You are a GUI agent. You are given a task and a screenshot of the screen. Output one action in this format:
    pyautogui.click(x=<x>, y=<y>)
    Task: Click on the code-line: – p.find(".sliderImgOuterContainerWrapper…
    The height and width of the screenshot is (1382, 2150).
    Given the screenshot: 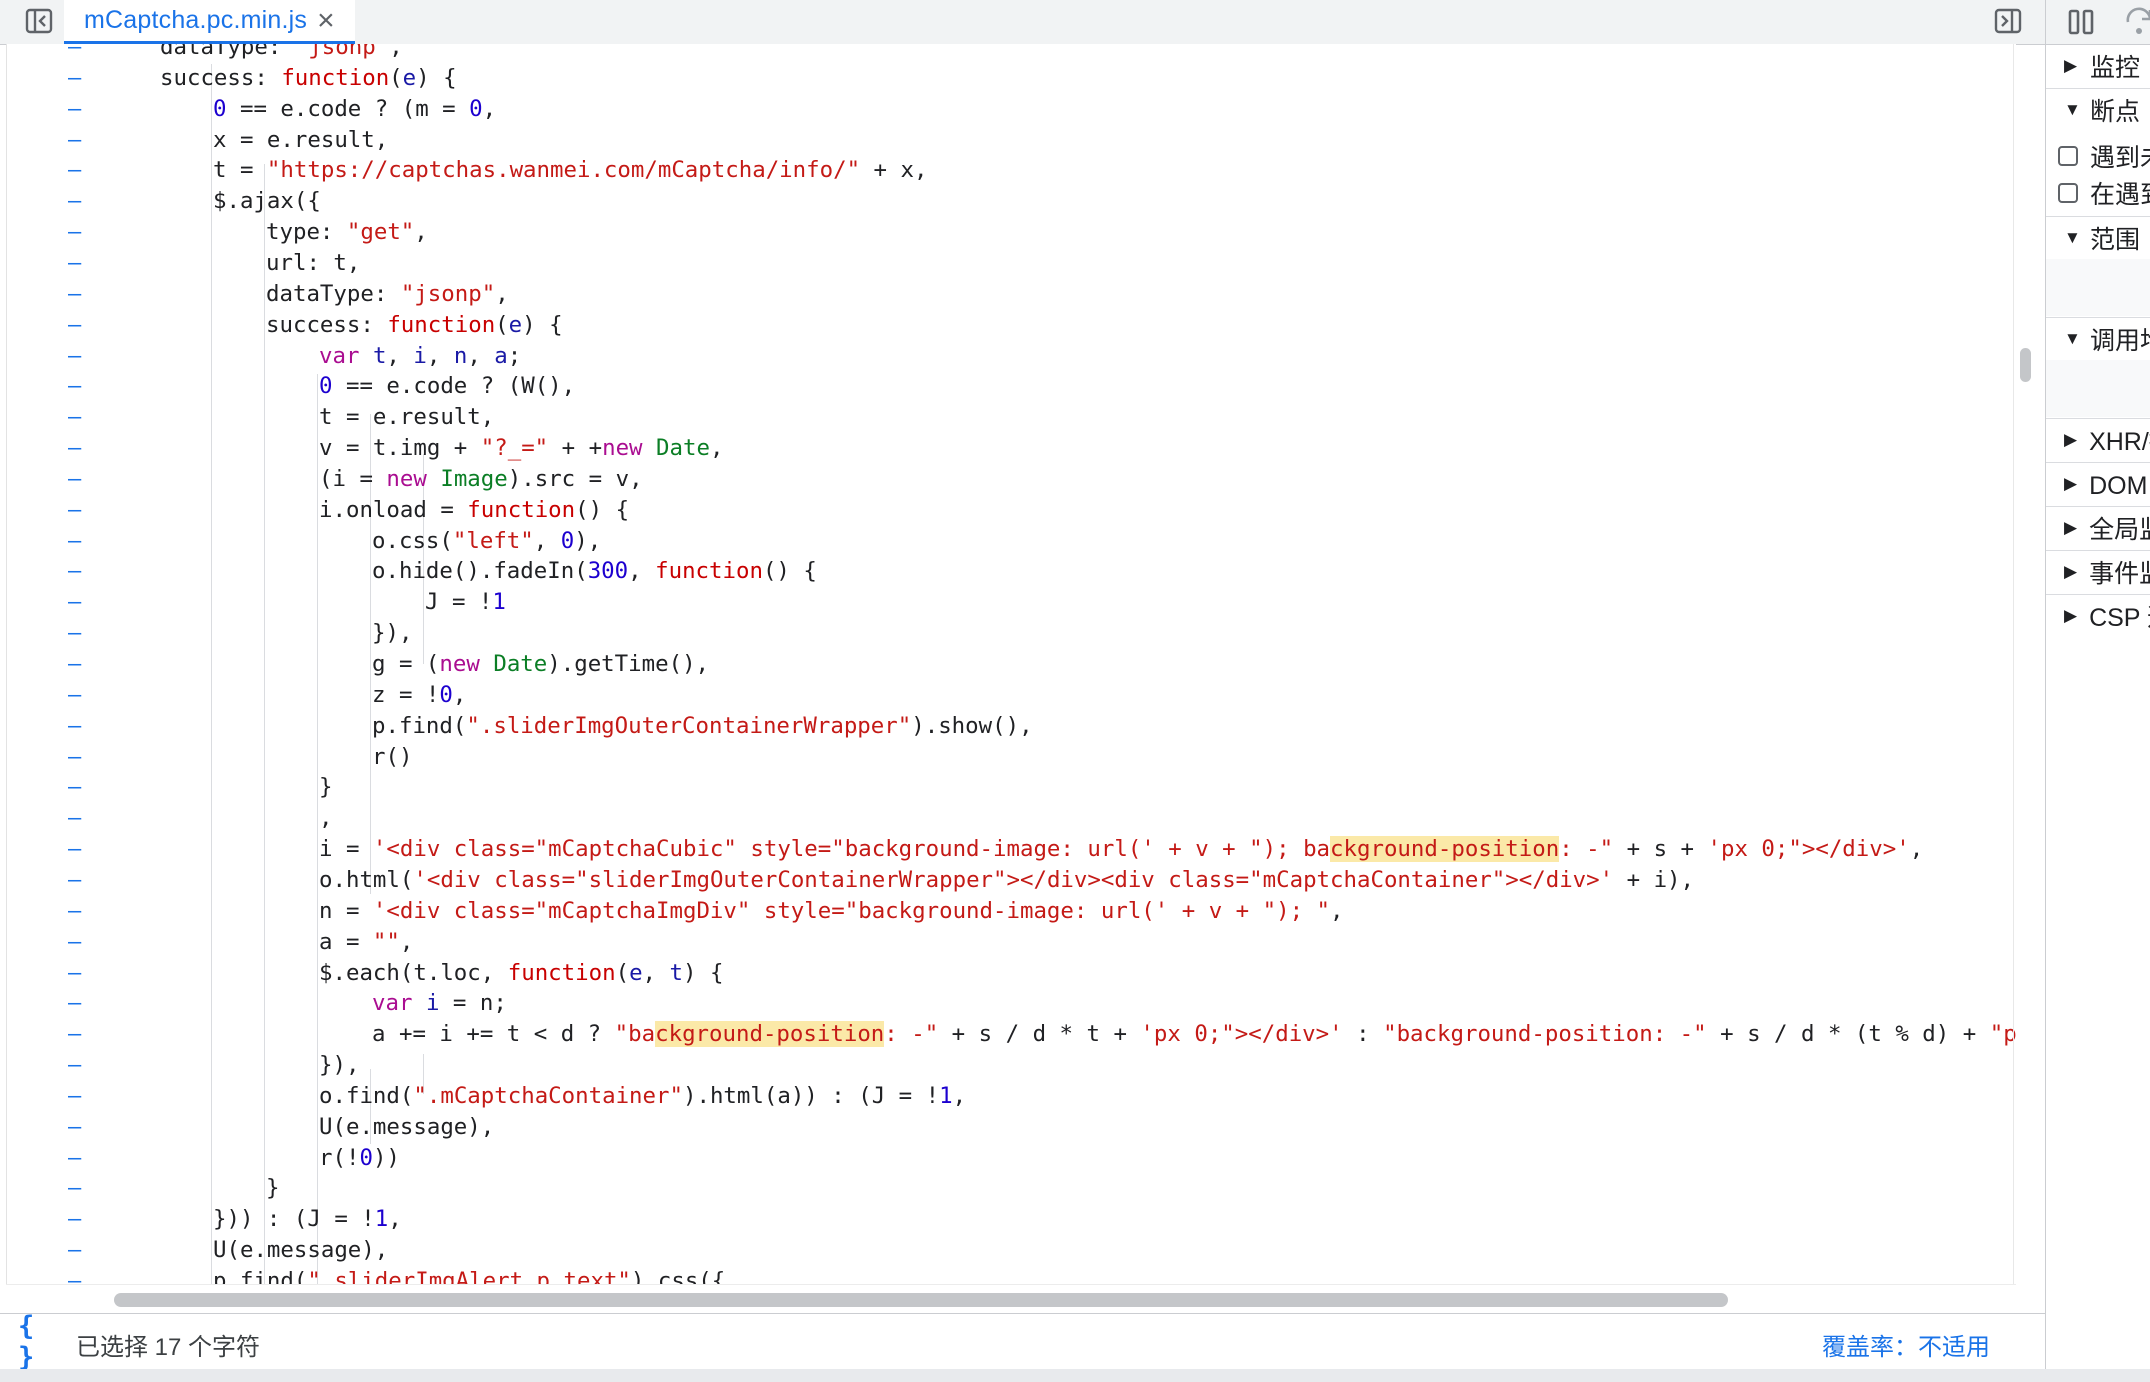 What is the action you would take?
    pyautogui.click(x=1011, y=726)
    